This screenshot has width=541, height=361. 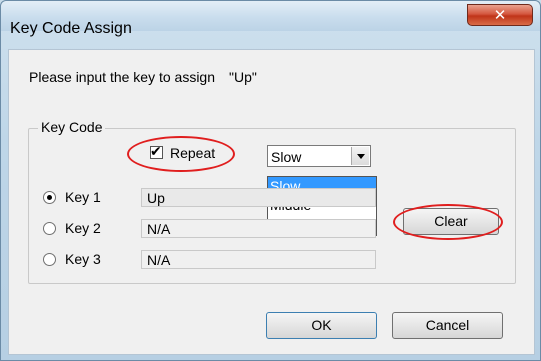 What do you see at coordinates (83, 197) in the screenshot?
I see `key-1-label: Key 1` at bounding box center [83, 197].